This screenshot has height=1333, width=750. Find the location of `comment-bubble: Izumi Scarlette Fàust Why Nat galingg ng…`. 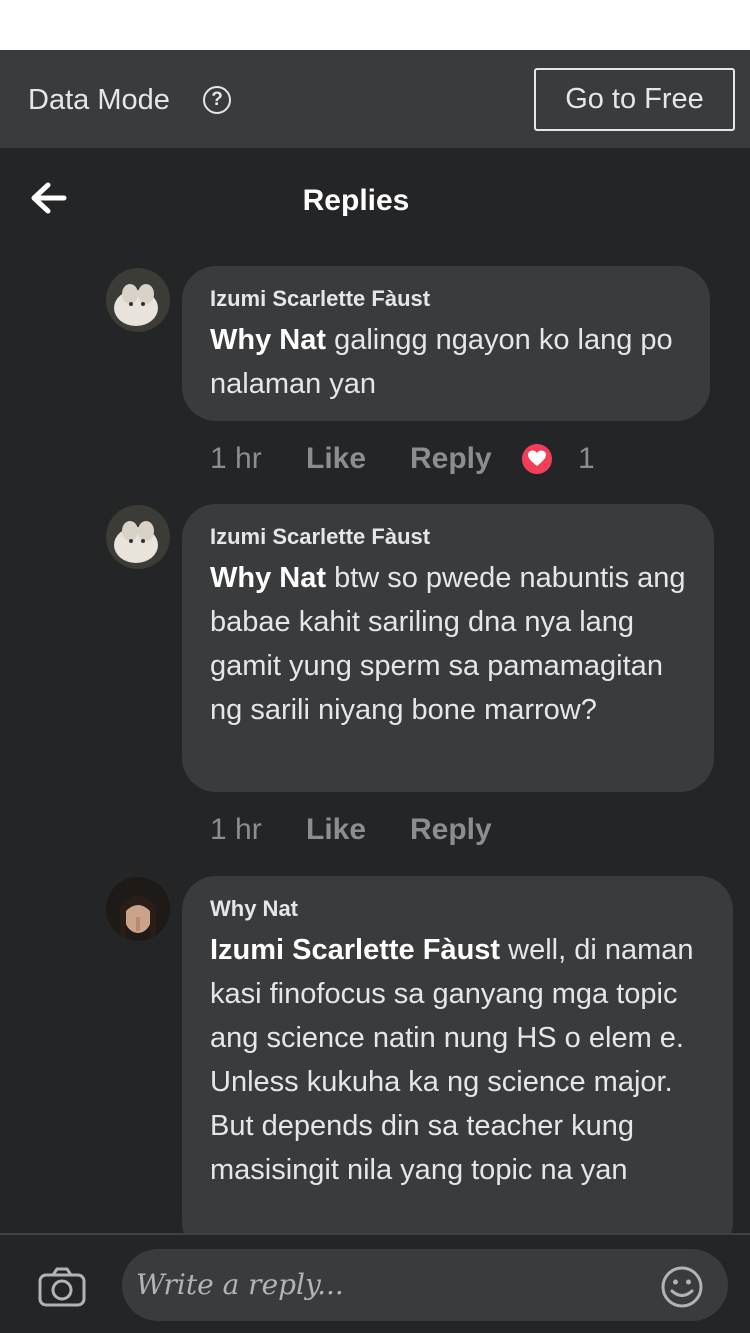

comment-bubble: Izumi Scarlette Fàust Why Nat galingg ng… is located at coordinates (446, 343).